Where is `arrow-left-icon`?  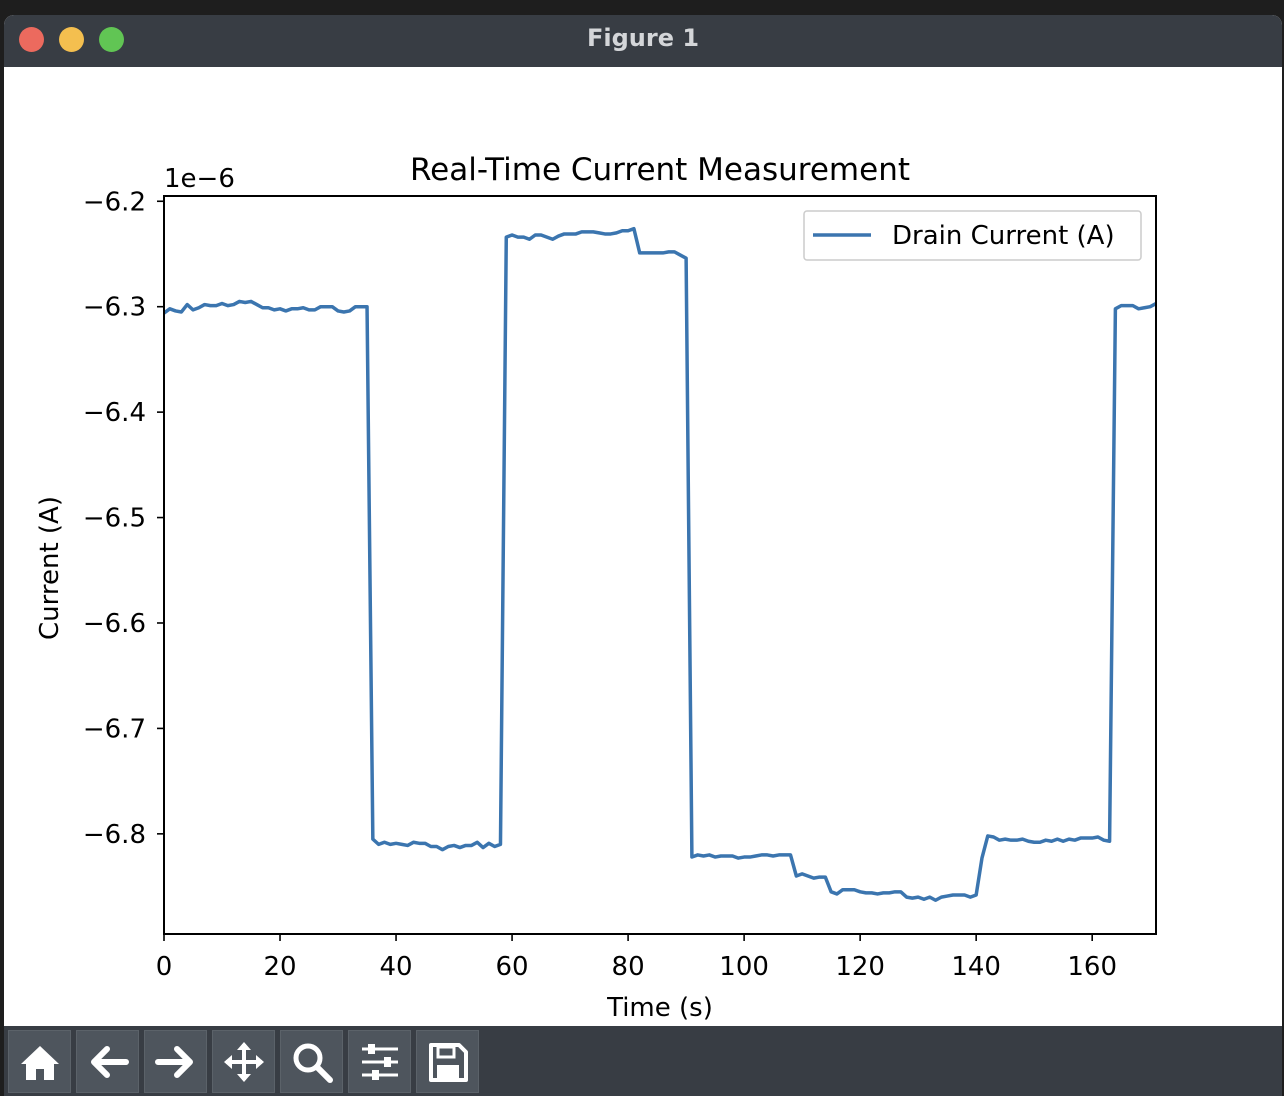 arrow-left-icon is located at coordinates (109, 1061).